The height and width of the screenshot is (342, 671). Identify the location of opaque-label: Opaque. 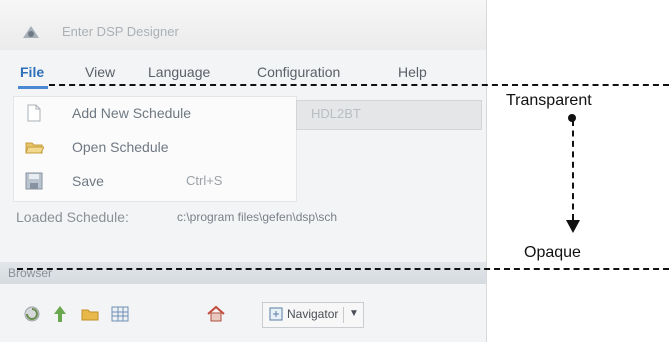
(552, 252).